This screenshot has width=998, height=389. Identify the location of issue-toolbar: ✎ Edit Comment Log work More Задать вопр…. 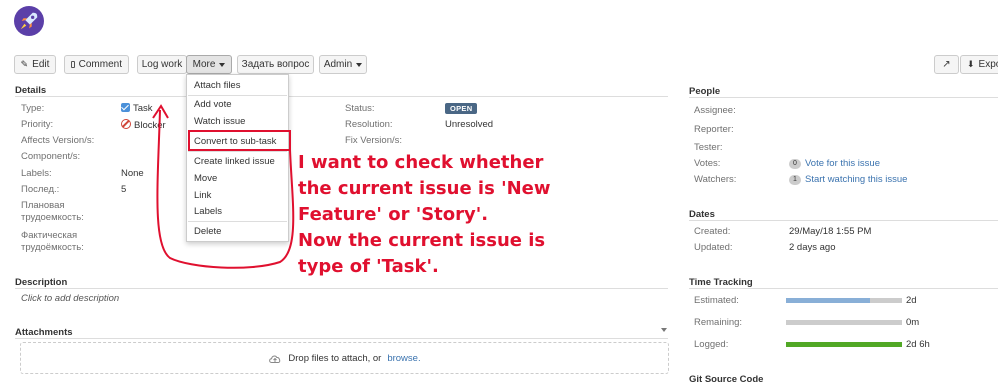
(506, 64).